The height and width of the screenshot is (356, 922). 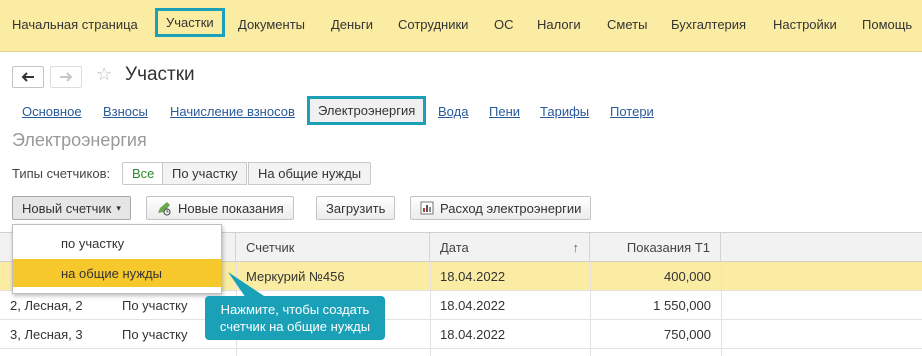 What do you see at coordinates (576, 247) in the screenshot?
I see `sort-ascending-icon: ↑` at bounding box center [576, 247].